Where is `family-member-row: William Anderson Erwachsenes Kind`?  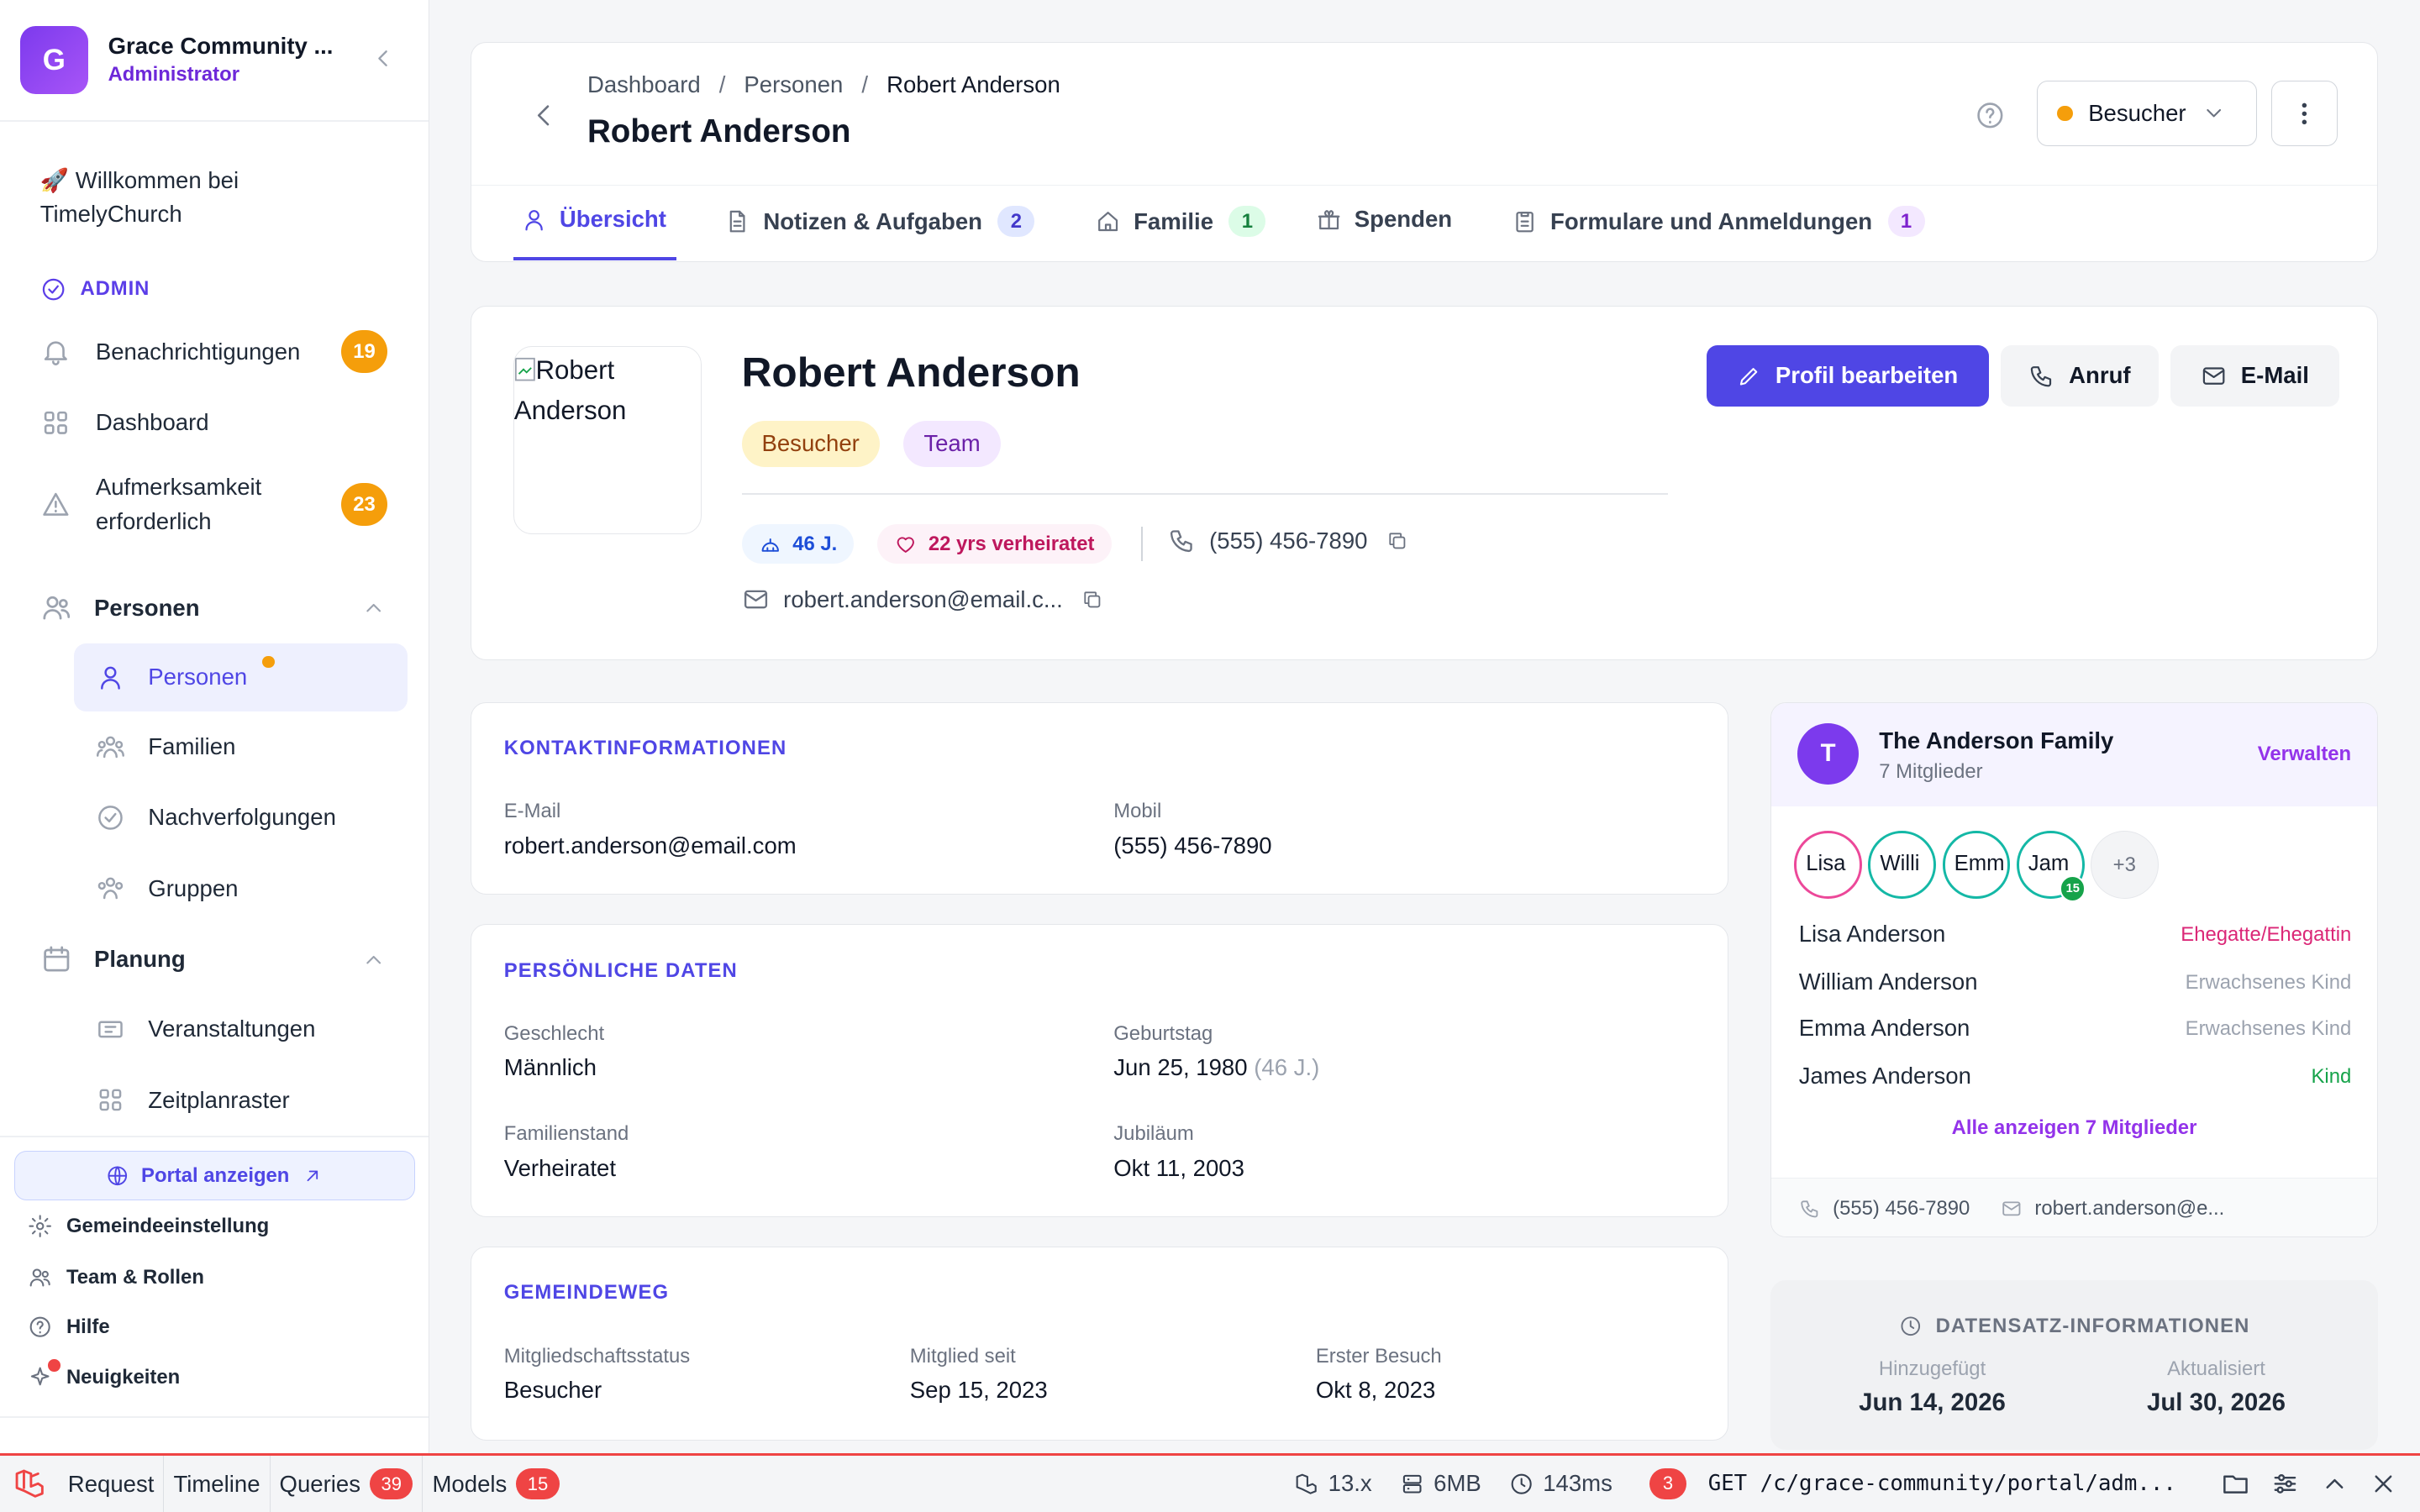
family-member-row: William Anderson Erwachsenes Kind is located at coordinates (2075, 982).